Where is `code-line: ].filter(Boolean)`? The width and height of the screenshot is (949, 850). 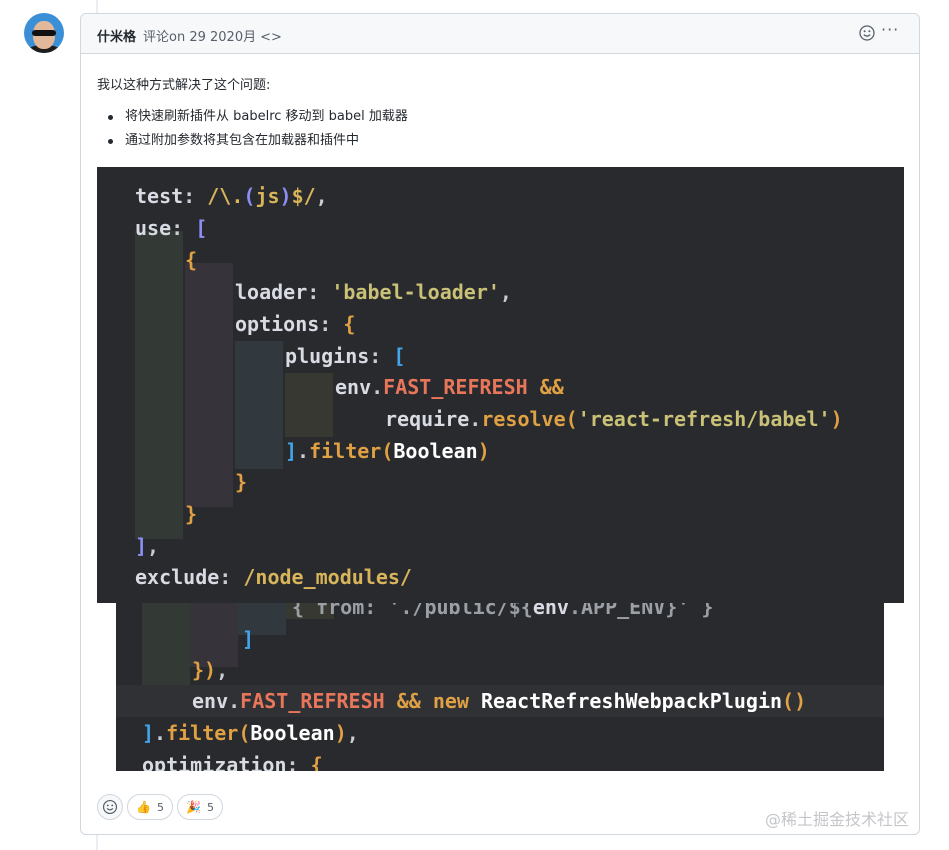 code-line: ].filter(Boolean) is located at coordinates (387, 451).